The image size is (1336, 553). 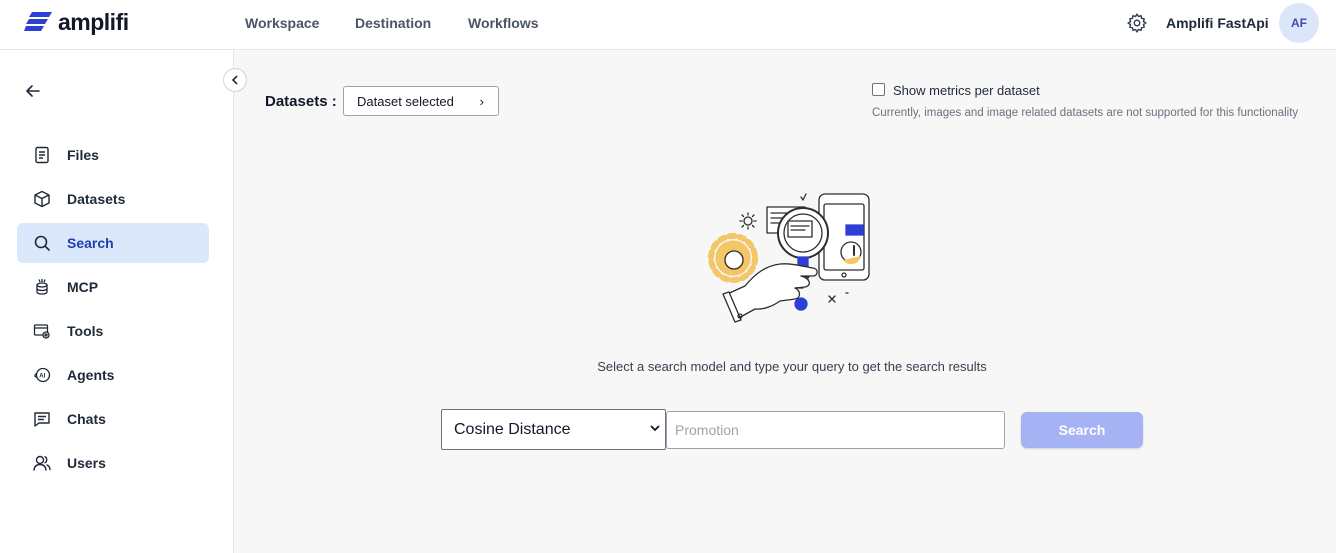 I want to click on sidebar-item-label: Datasets, so click(x=96, y=199).